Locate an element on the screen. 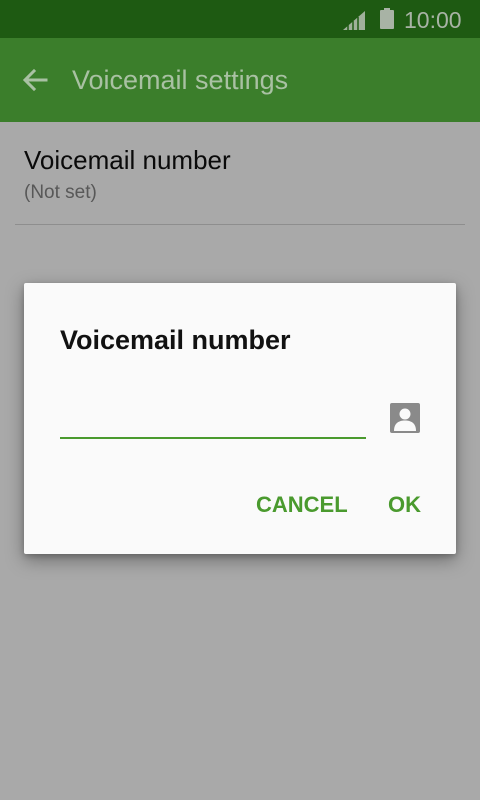 Image resolution: width=480 pixels, height=800 pixels. divider is located at coordinates (240, 224).